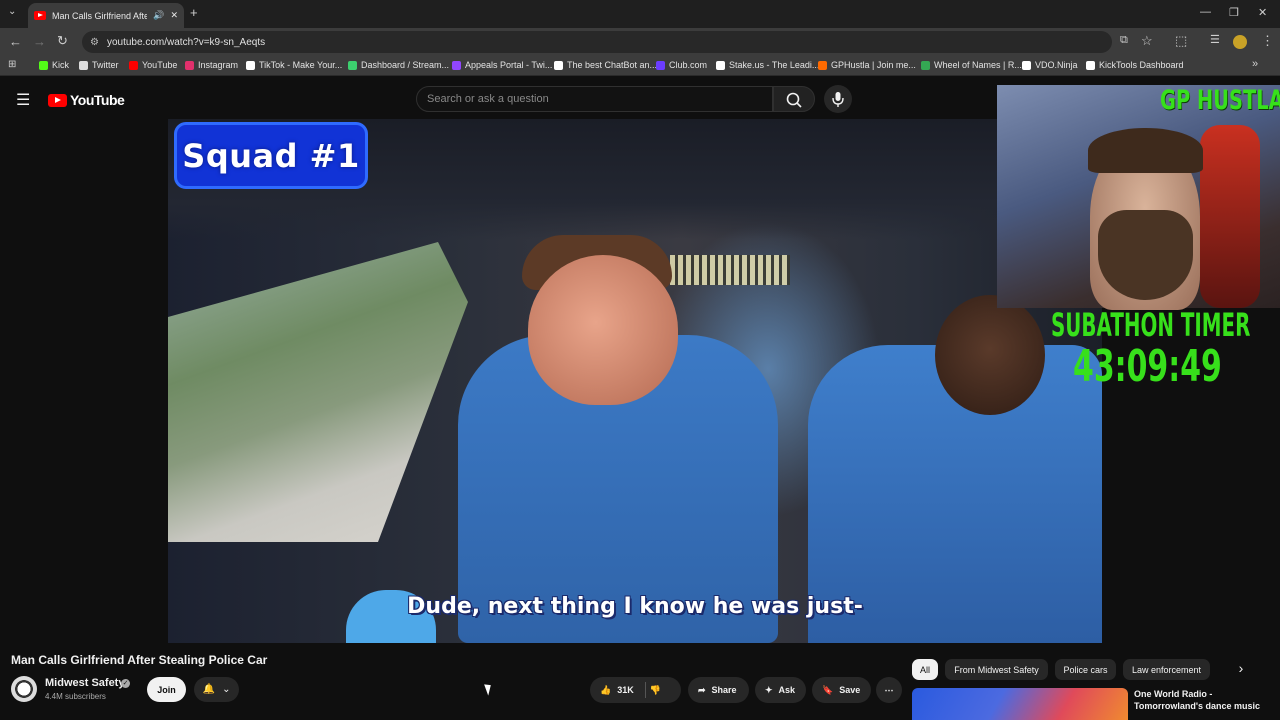 The height and width of the screenshot is (720, 1280). Describe the element at coordinates (1215, 39) in the screenshot. I see `reading-list-icon: ☰` at that location.